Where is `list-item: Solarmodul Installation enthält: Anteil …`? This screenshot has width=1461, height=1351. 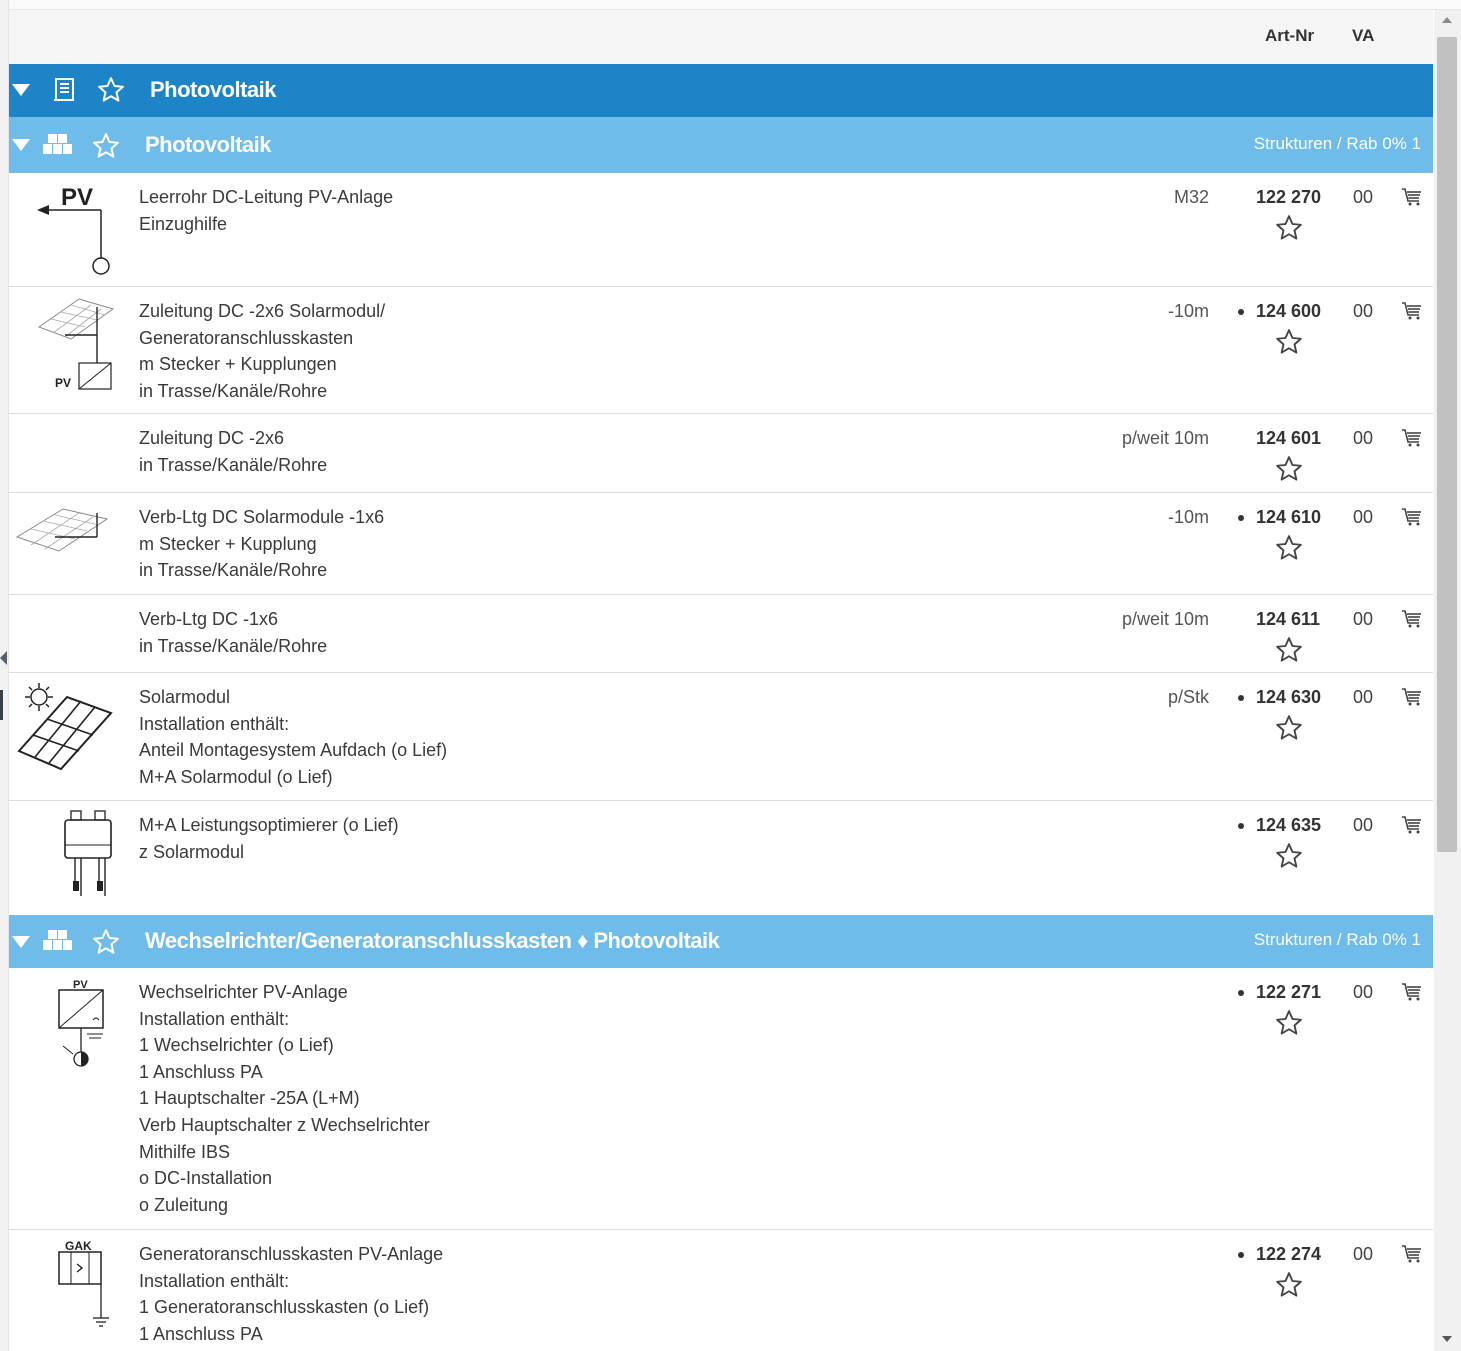 list-item: Solarmodul Installation enthält: Anteil … is located at coordinates (721, 737).